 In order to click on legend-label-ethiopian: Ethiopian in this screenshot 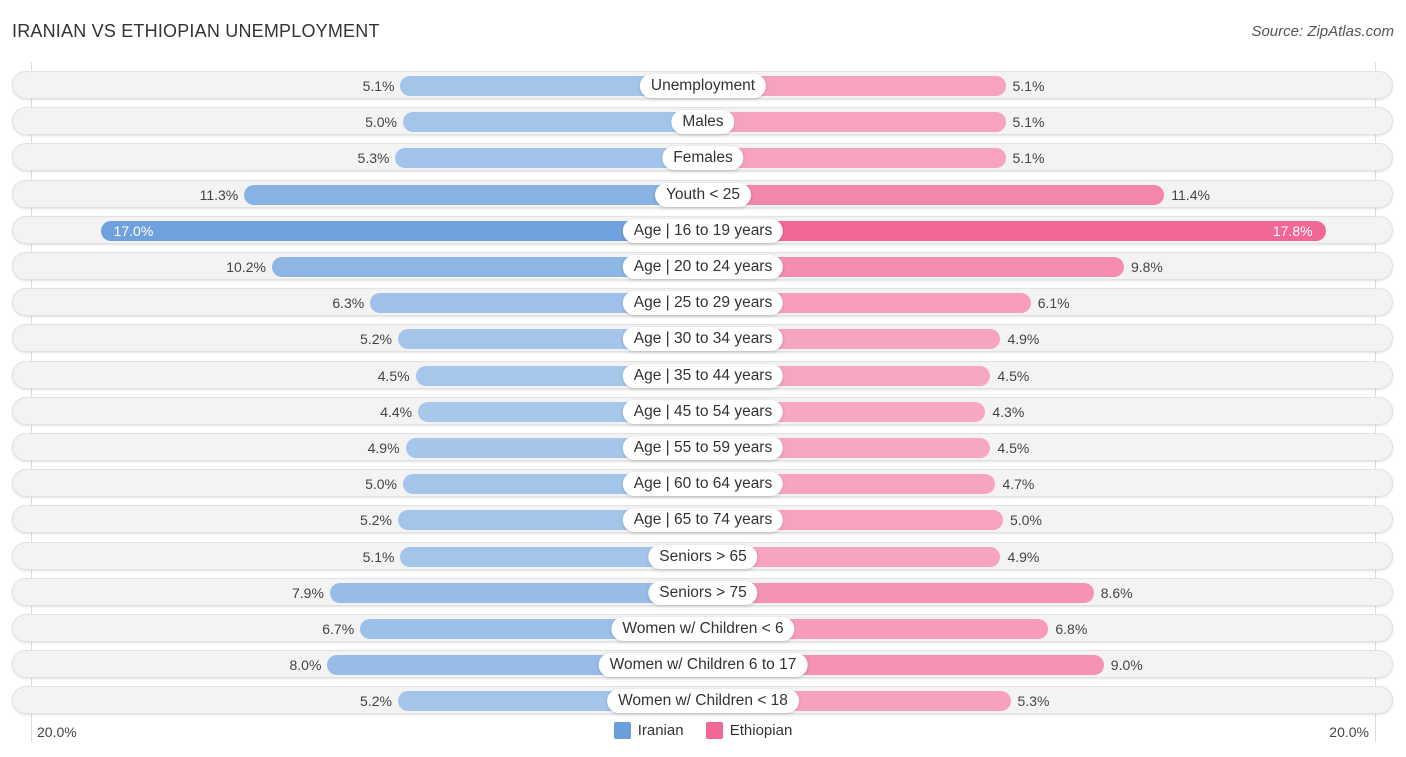, I will do `click(761, 730)`.